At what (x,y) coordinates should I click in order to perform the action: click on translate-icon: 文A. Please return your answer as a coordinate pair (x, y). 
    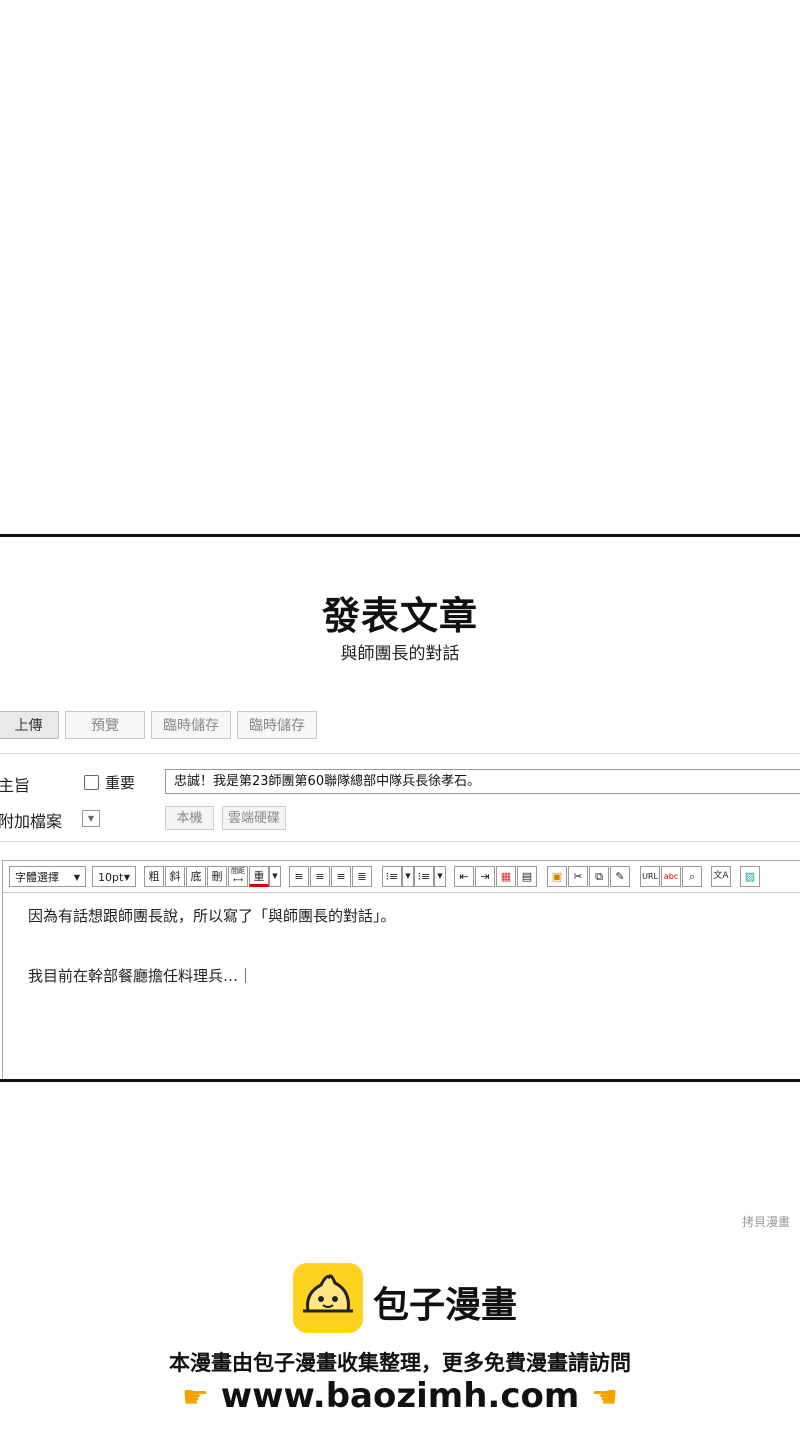
    Looking at the image, I should click on (721, 876).